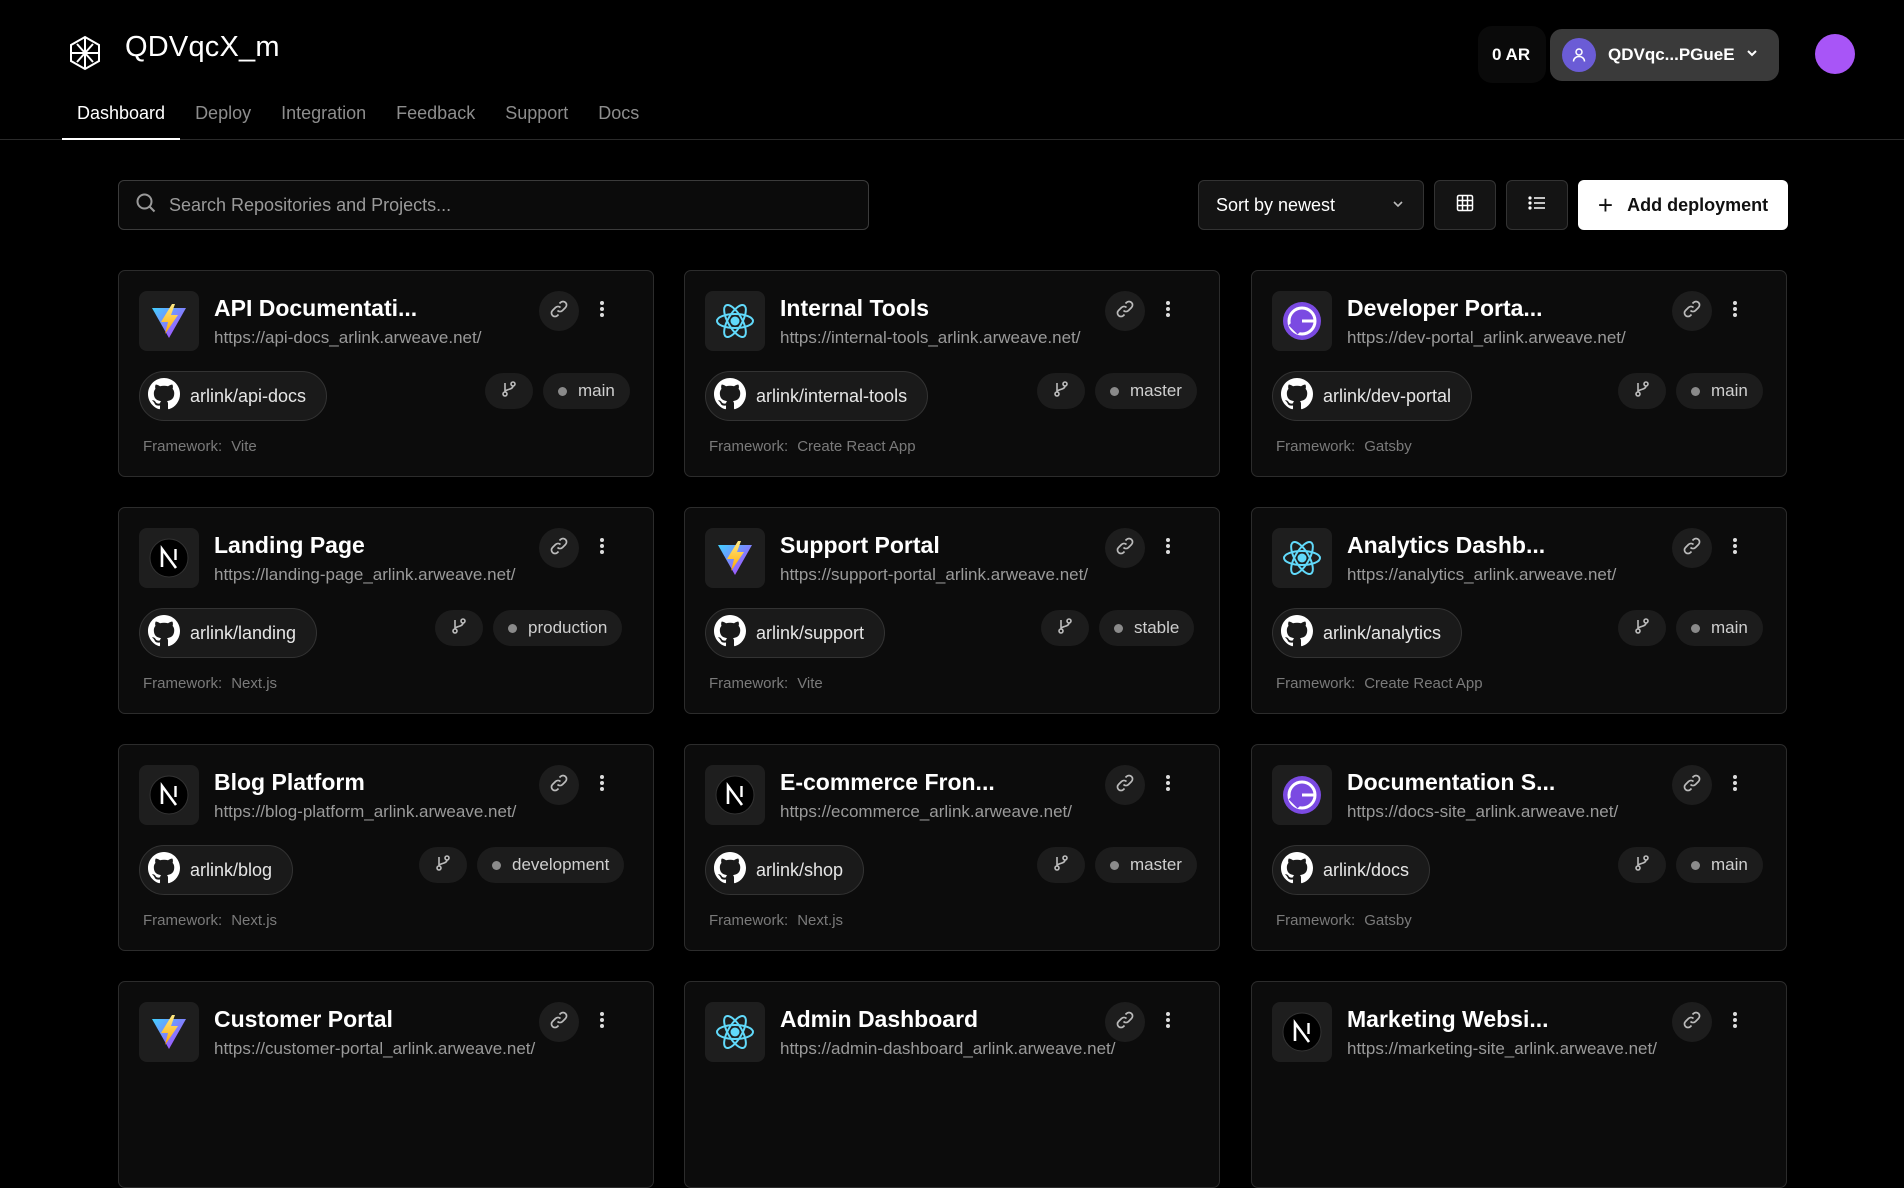 Image resolution: width=1904 pixels, height=1188 pixels. Describe the element at coordinates (364, 575) in the screenshot. I see `project-url: https://landing-page_arlink.arweave.net/` at that location.